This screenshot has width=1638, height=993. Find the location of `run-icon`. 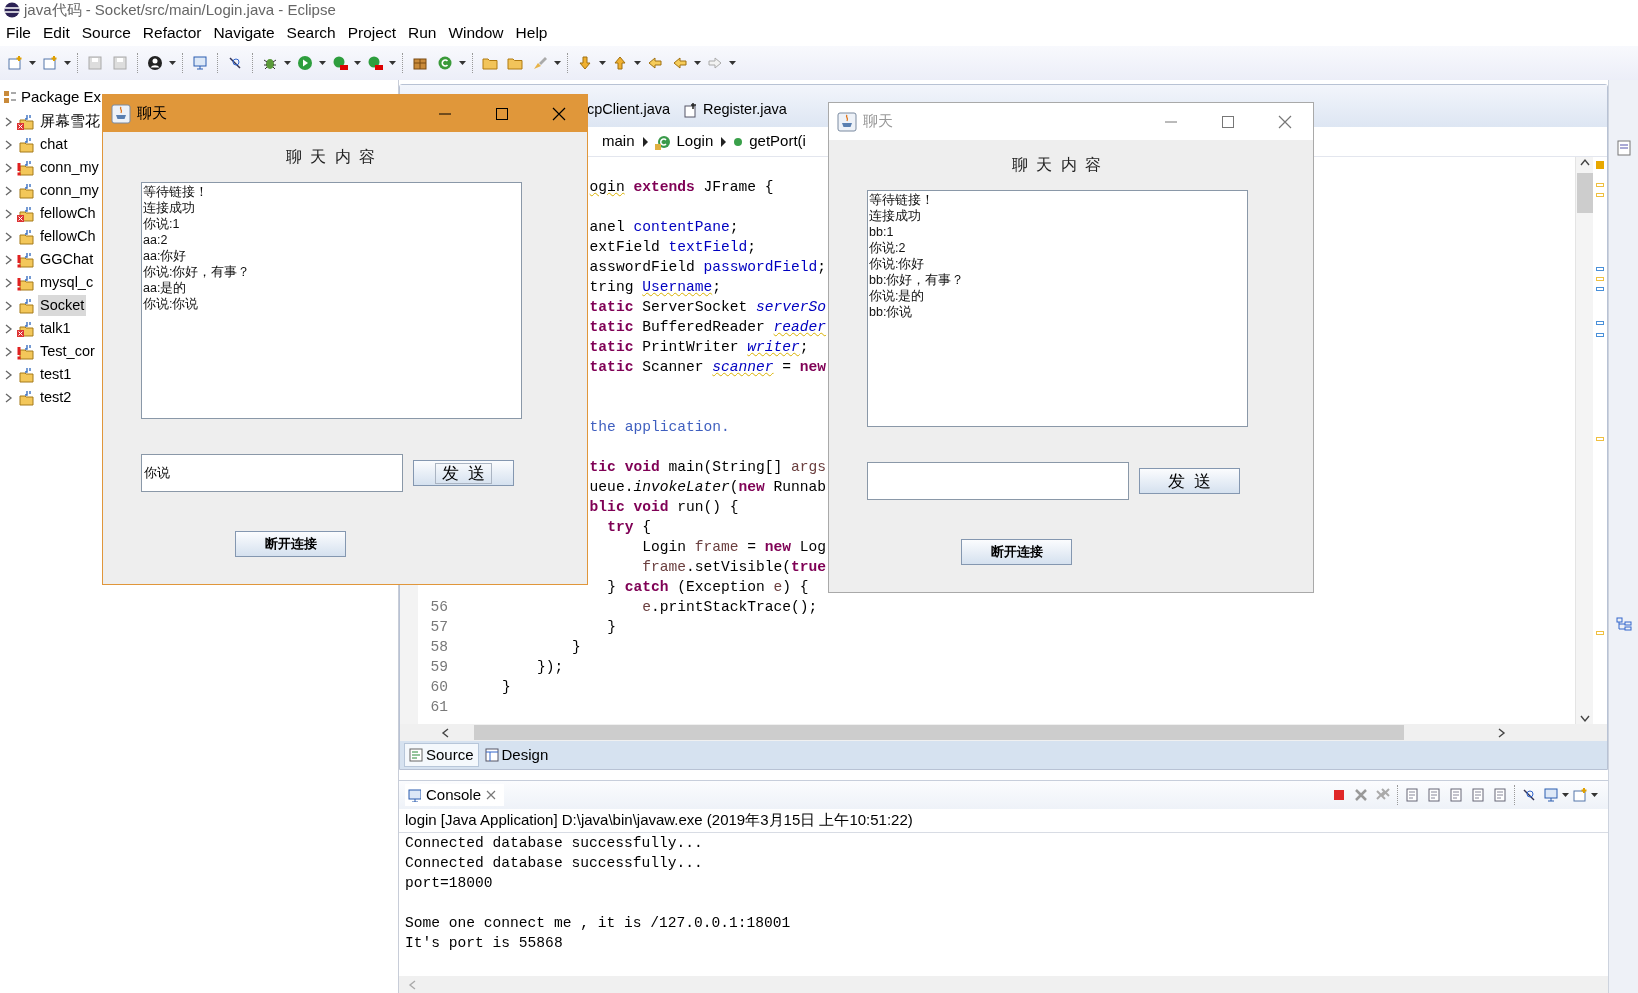

run-icon is located at coordinates (305, 63).